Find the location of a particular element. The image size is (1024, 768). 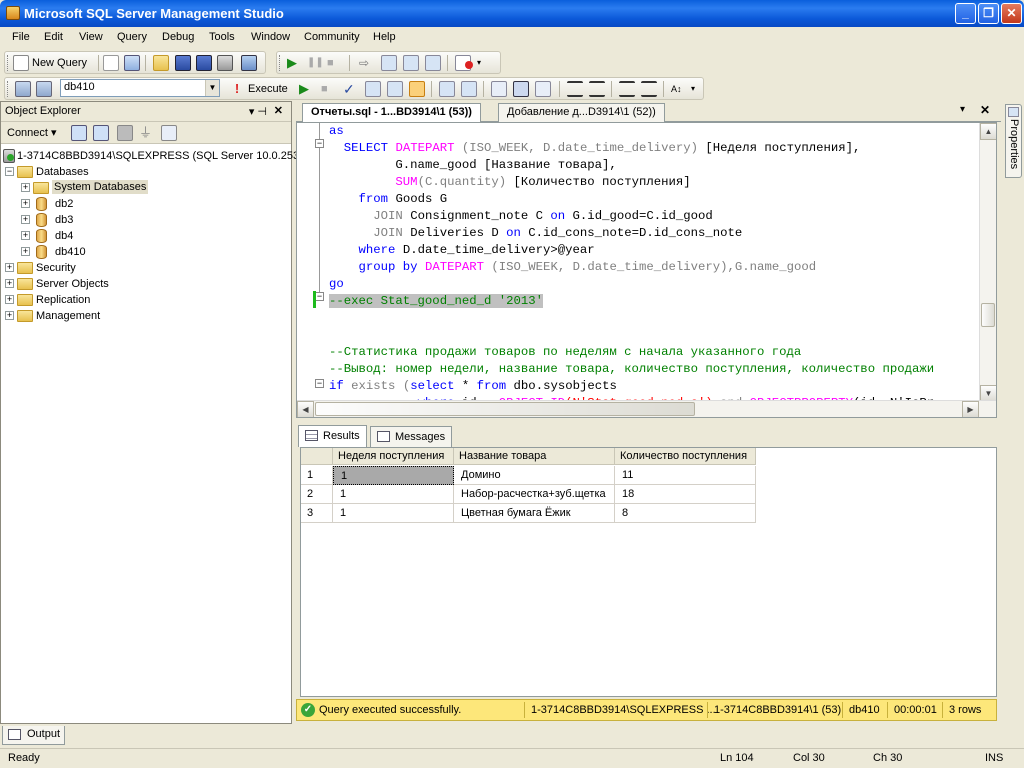

specify-values-icon: A↕ is located at coordinates (679, 89).